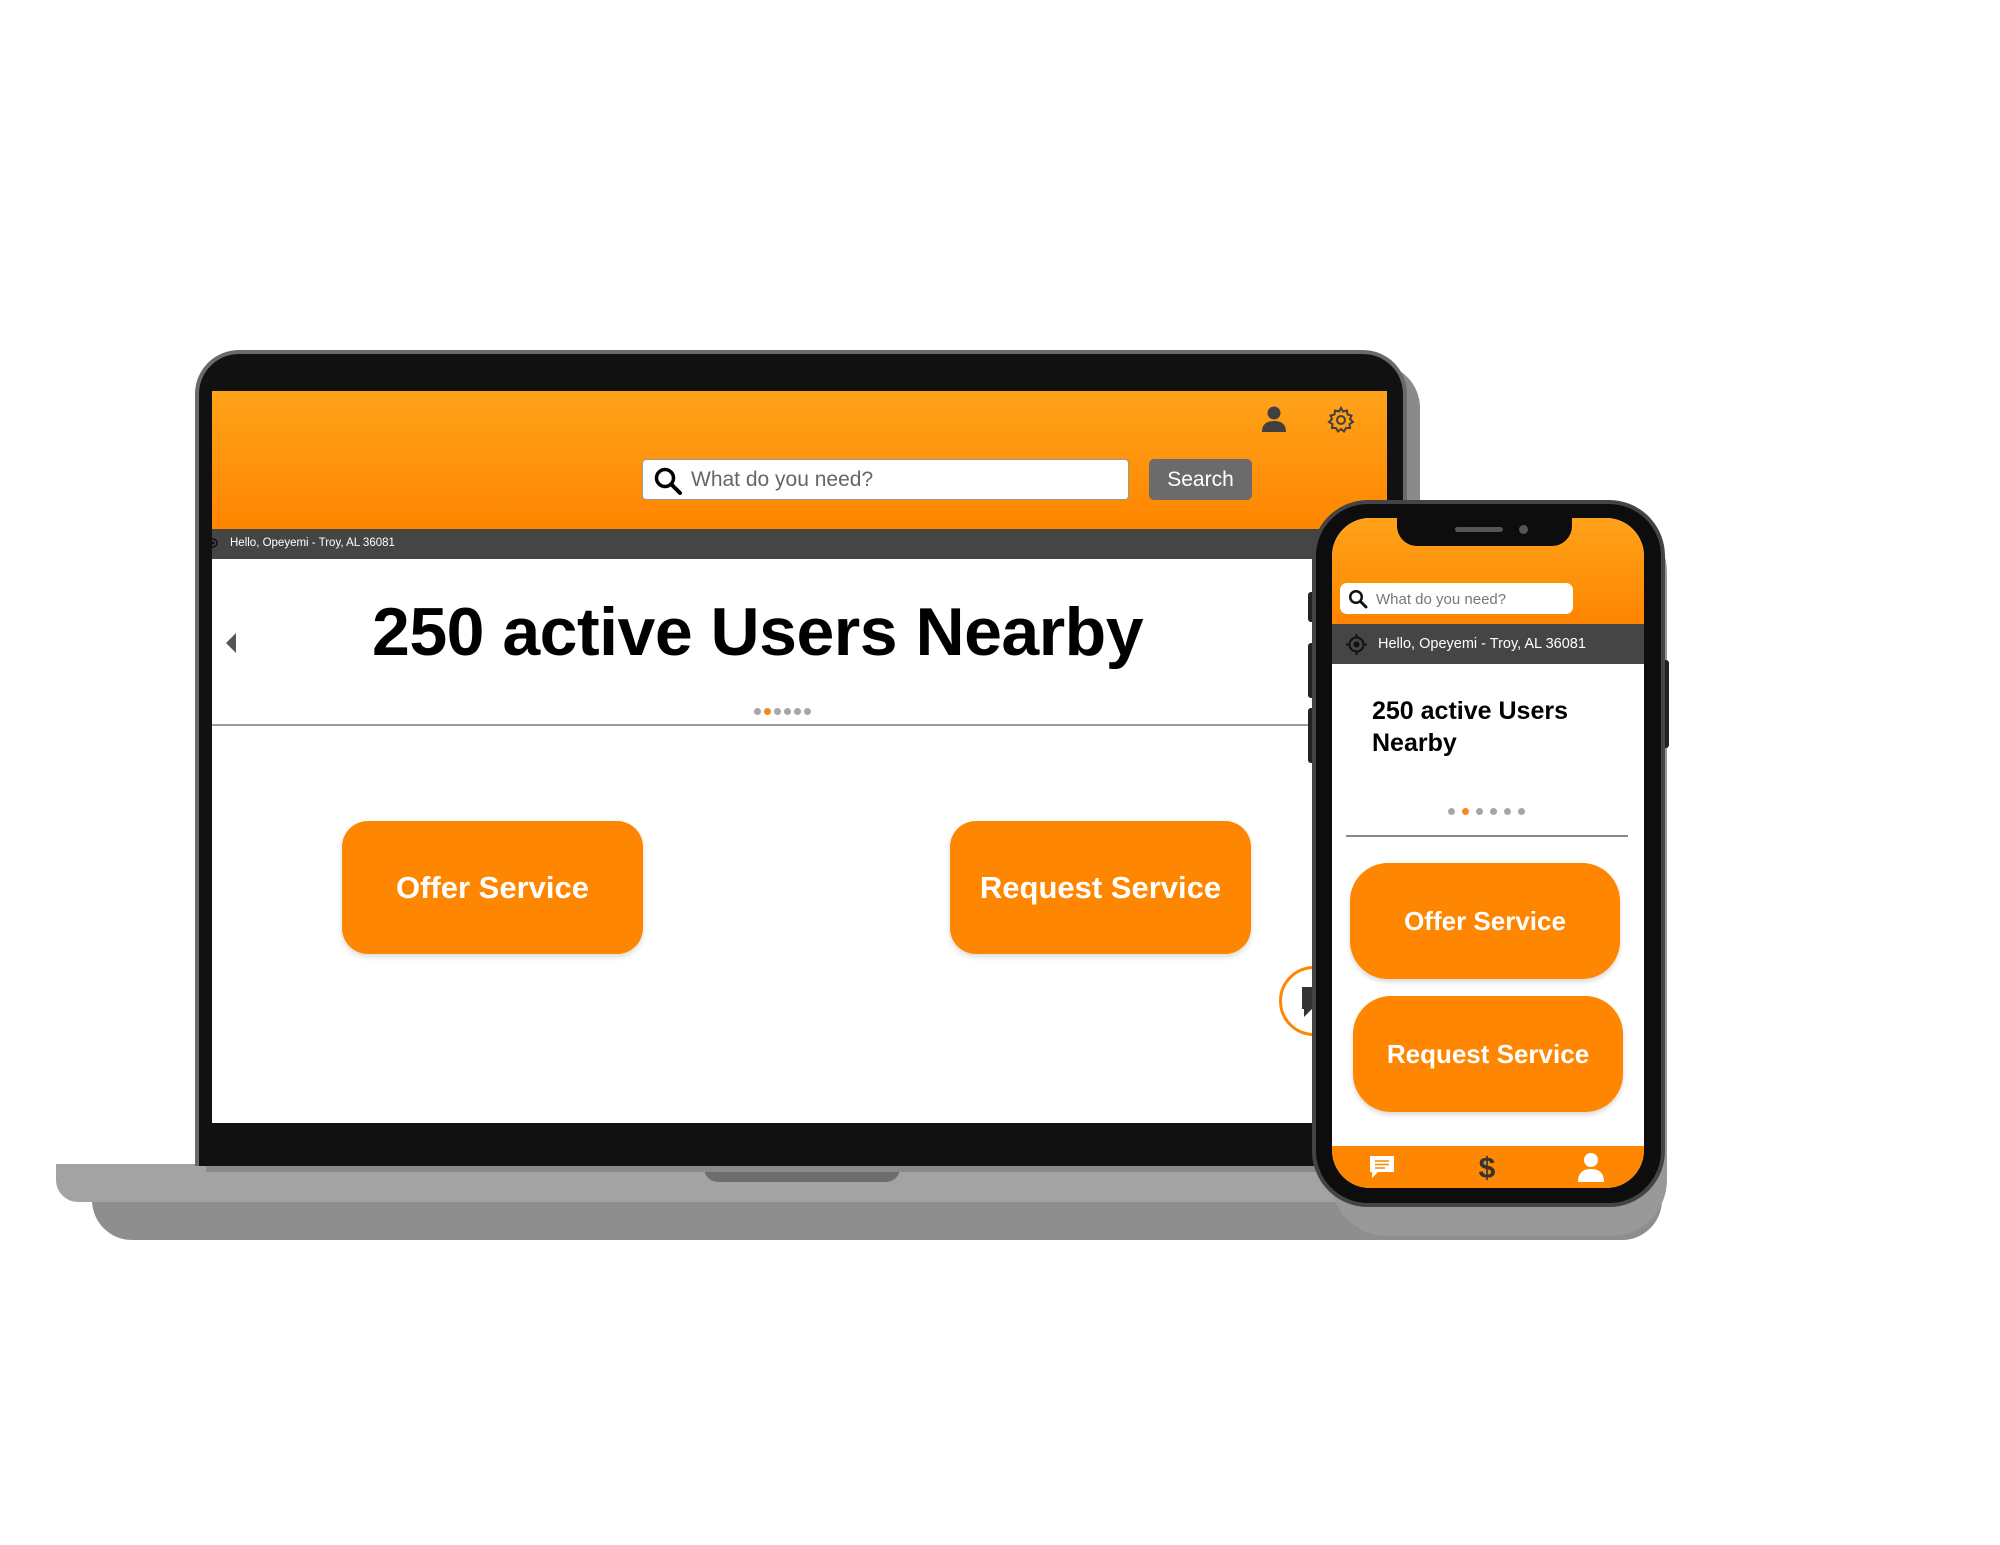 The image size is (2000, 1545). Describe the element at coordinates (906, 480) in the screenshot. I see `desktop-search-input` at that location.